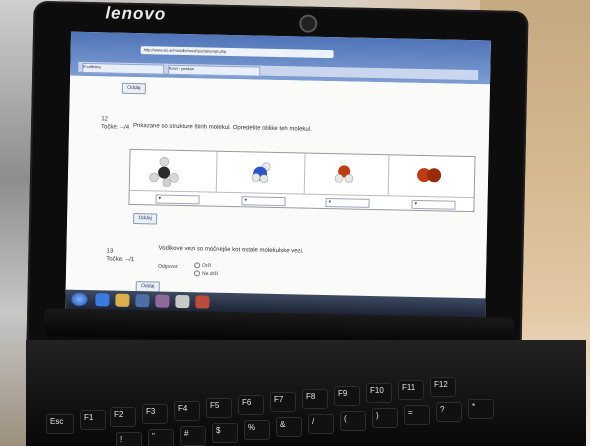  Describe the element at coordinates (115, 127) in the screenshot. I see `question-points: Točke: --/4` at that location.